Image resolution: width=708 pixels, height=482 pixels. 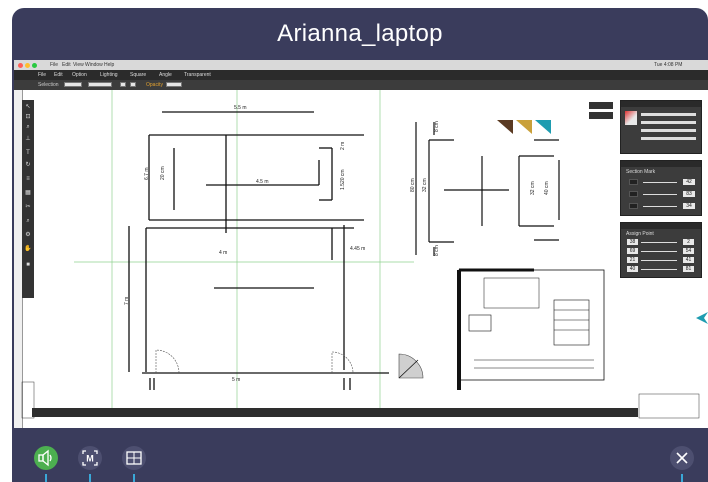 I want to click on dim-label: 4.5 m, so click(x=262, y=182).